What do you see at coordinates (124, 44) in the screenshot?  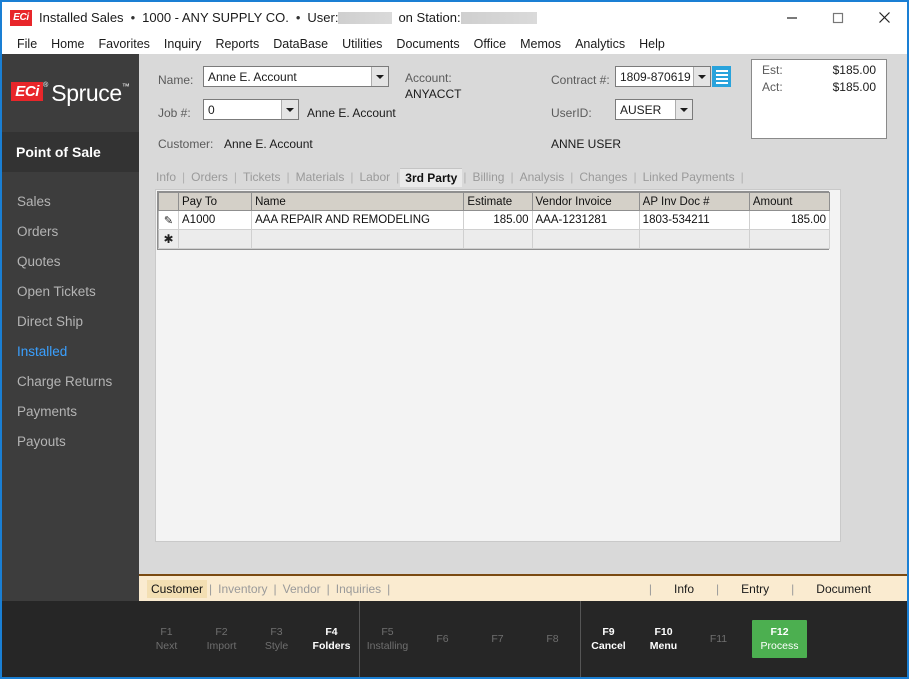 I see `menu-item-favorites: Favorites` at bounding box center [124, 44].